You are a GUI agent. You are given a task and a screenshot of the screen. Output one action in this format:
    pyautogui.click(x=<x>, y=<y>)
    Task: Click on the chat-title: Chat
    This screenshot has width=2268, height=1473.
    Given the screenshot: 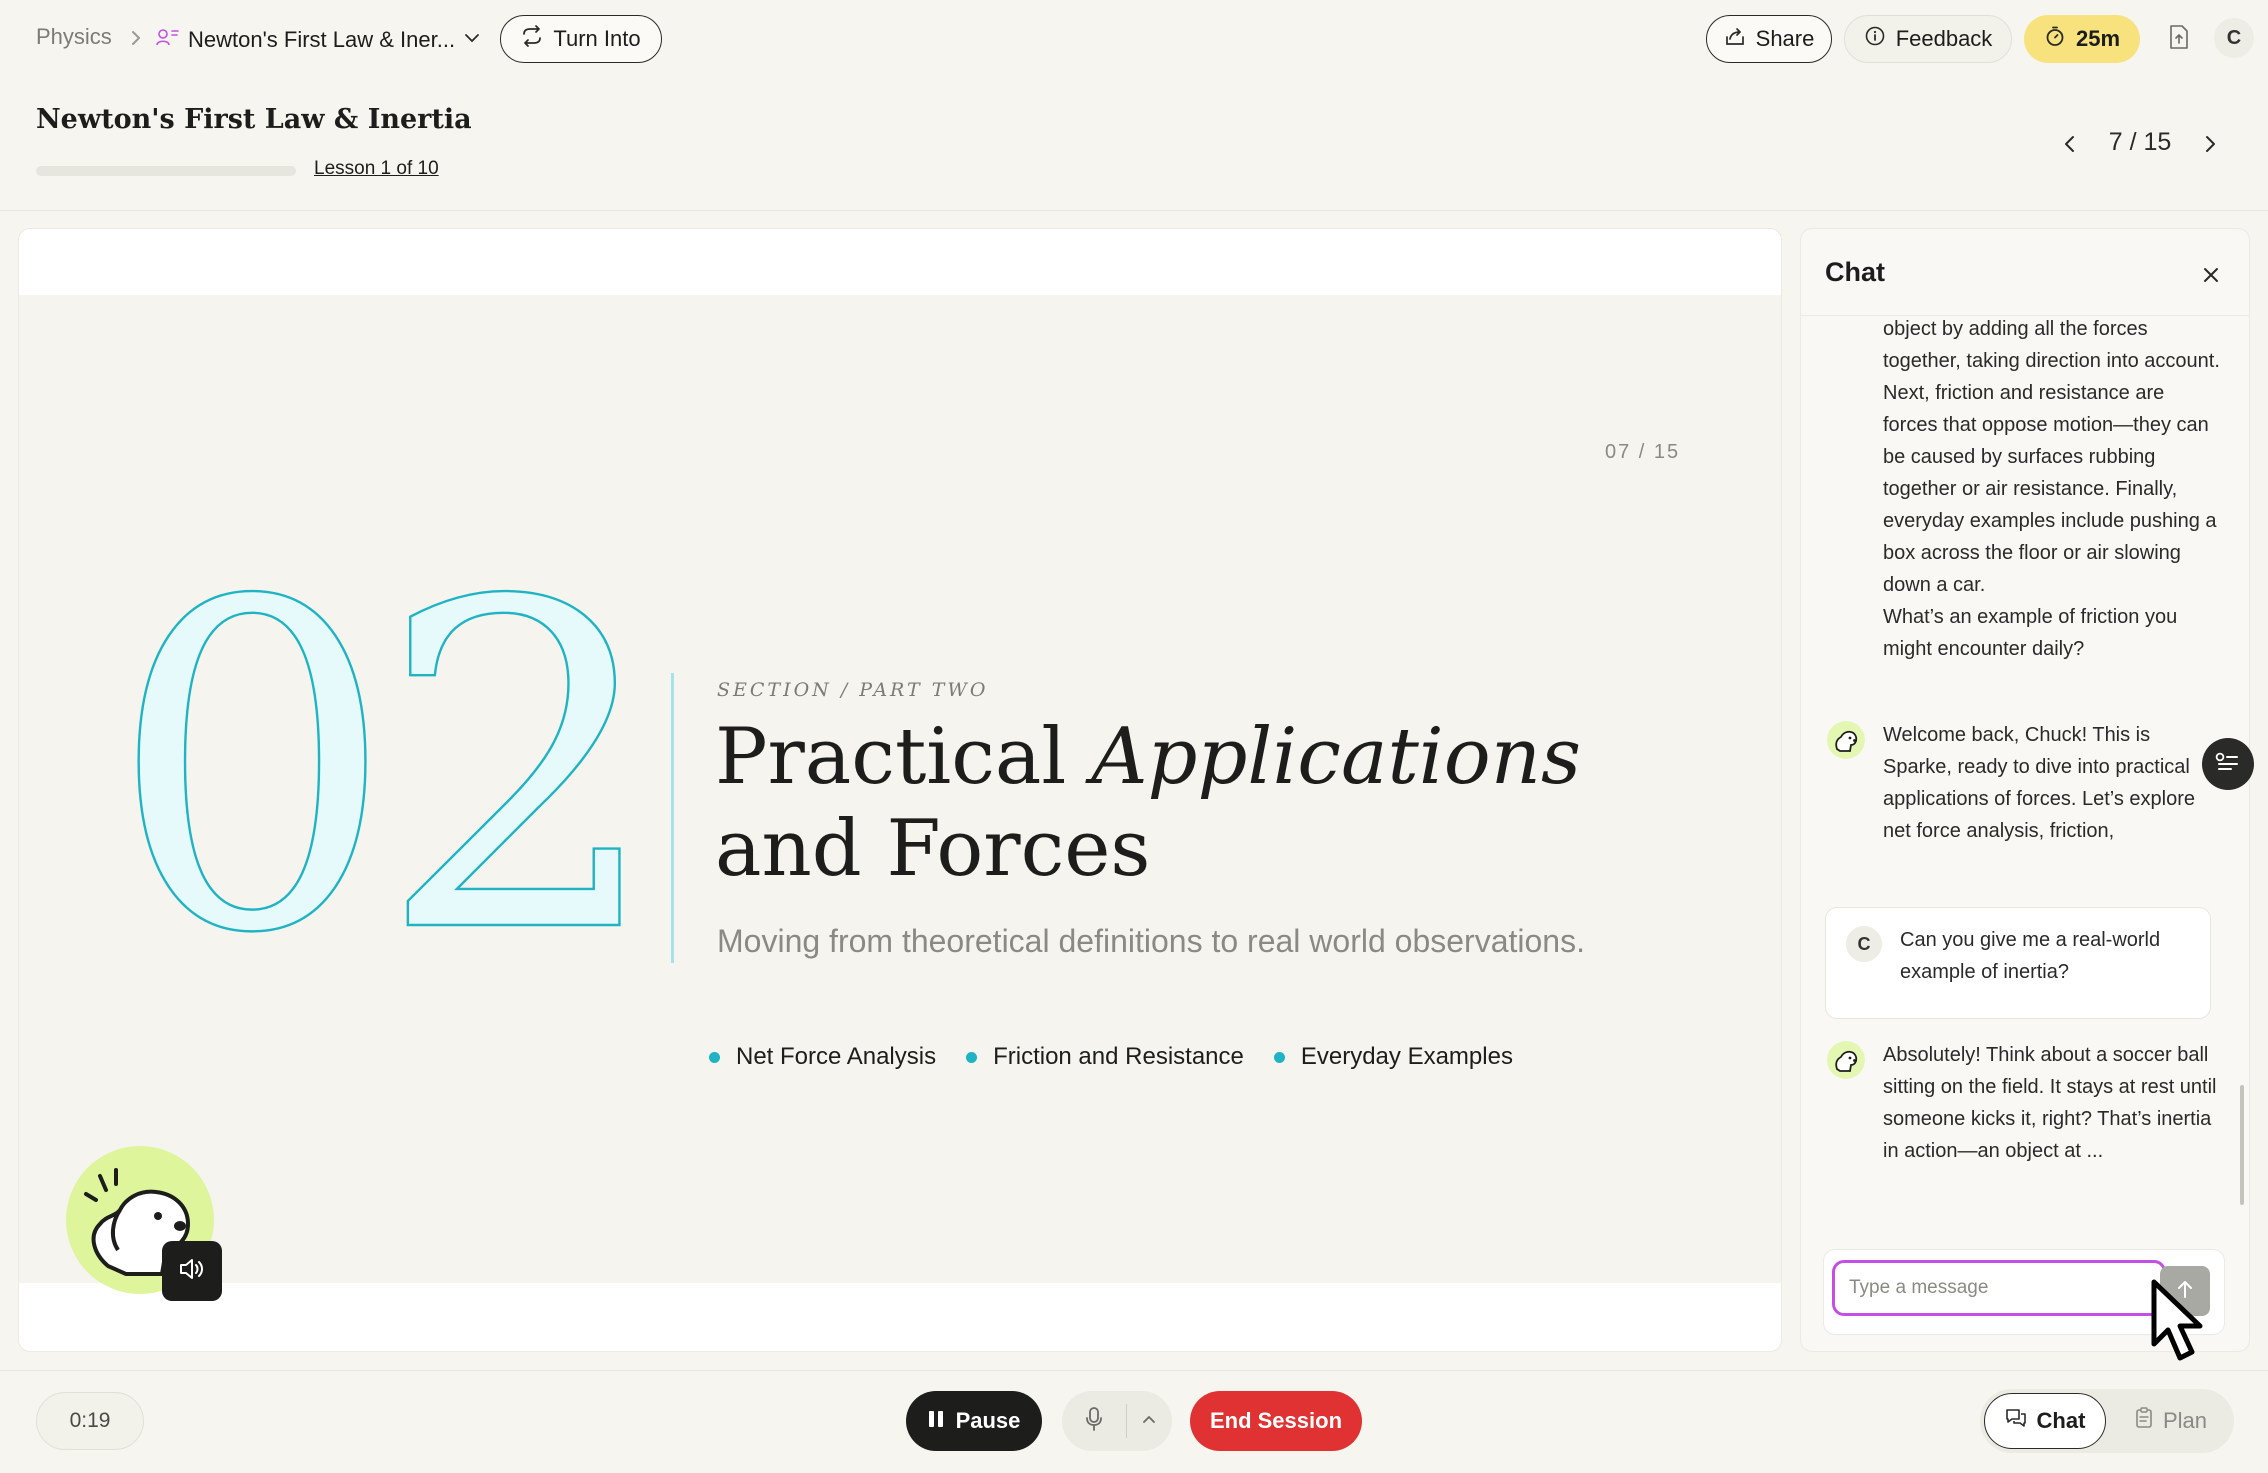 What is the action you would take?
    pyautogui.click(x=1855, y=272)
    